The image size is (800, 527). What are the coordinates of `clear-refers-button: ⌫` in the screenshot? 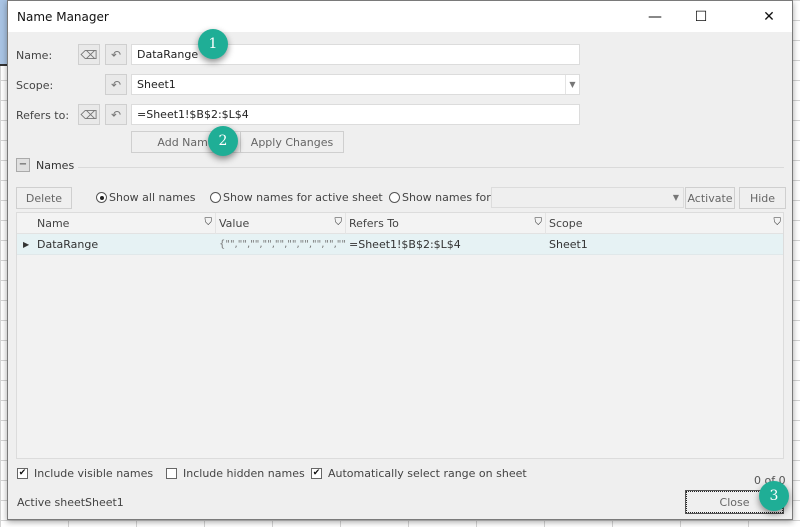 It's located at (89, 114).